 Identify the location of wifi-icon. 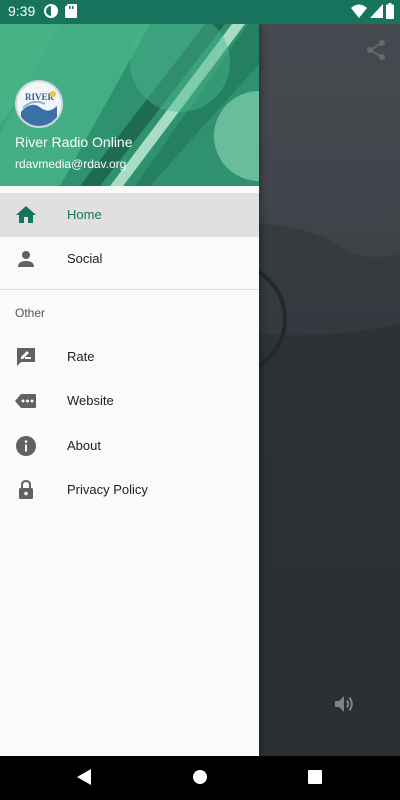
(359, 11).